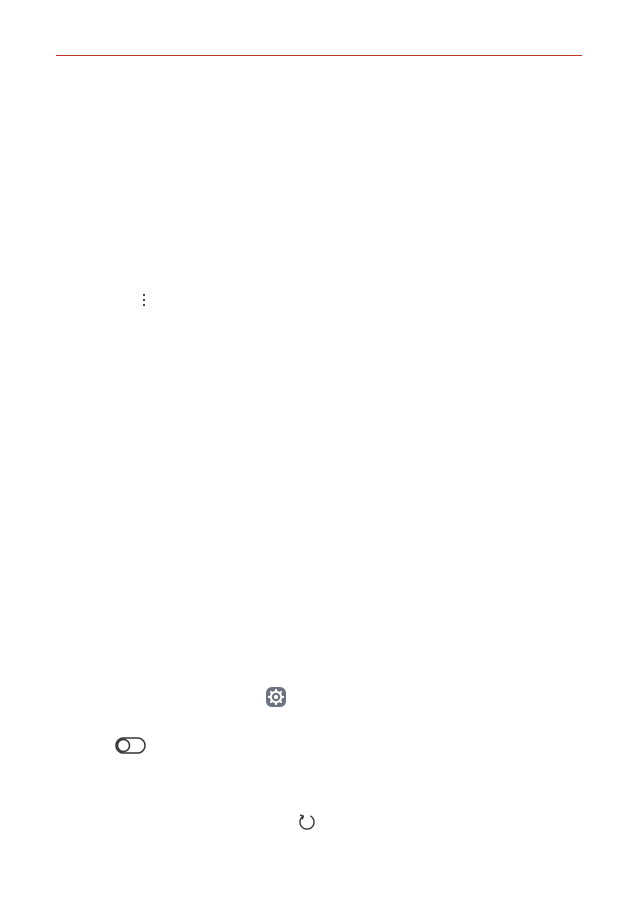 This screenshot has height=921, width=641. What do you see at coordinates (319, 55) in the screenshot?
I see `header-divider` at bounding box center [319, 55].